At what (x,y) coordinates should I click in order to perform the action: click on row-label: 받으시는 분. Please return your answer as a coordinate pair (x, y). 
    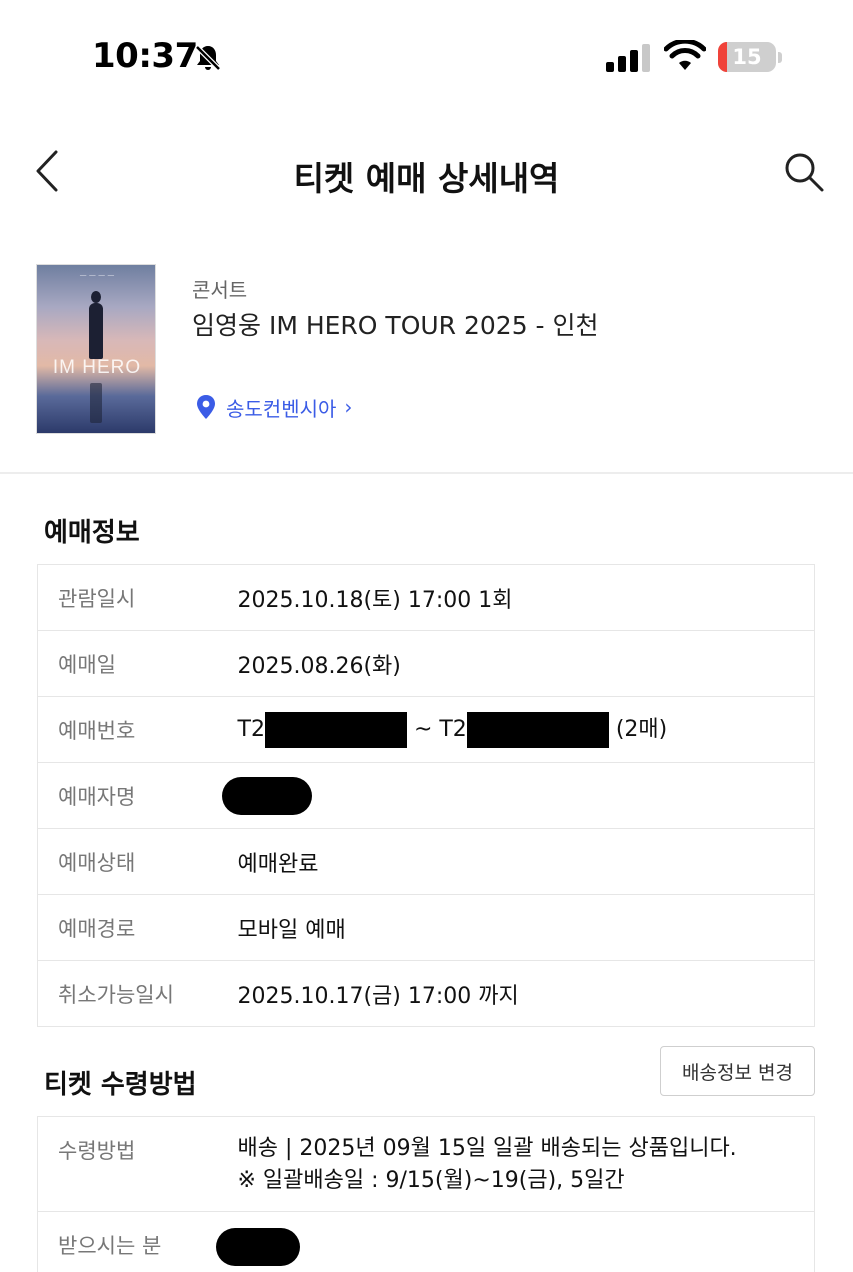
    Looking at the image, I should click on (127, 1241).